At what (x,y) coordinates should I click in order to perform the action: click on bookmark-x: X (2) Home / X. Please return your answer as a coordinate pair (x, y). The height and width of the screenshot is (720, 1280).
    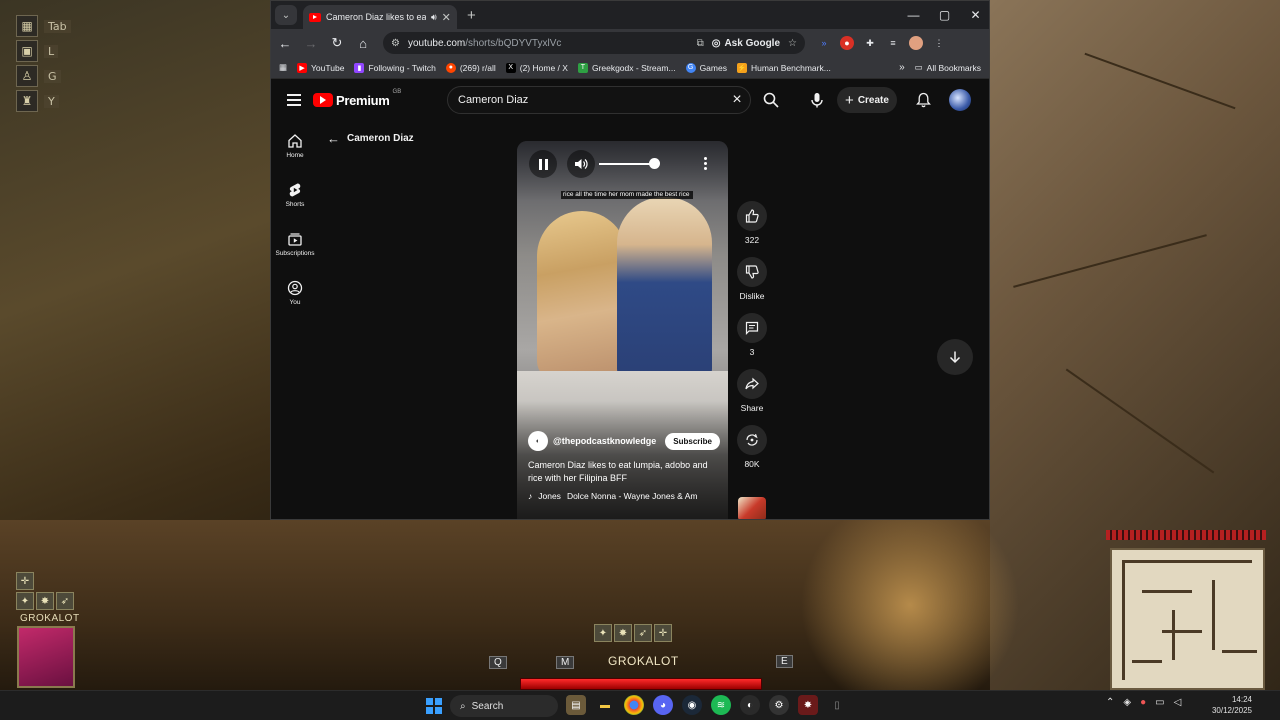
    Looking at the image, I should click on (536, 67).